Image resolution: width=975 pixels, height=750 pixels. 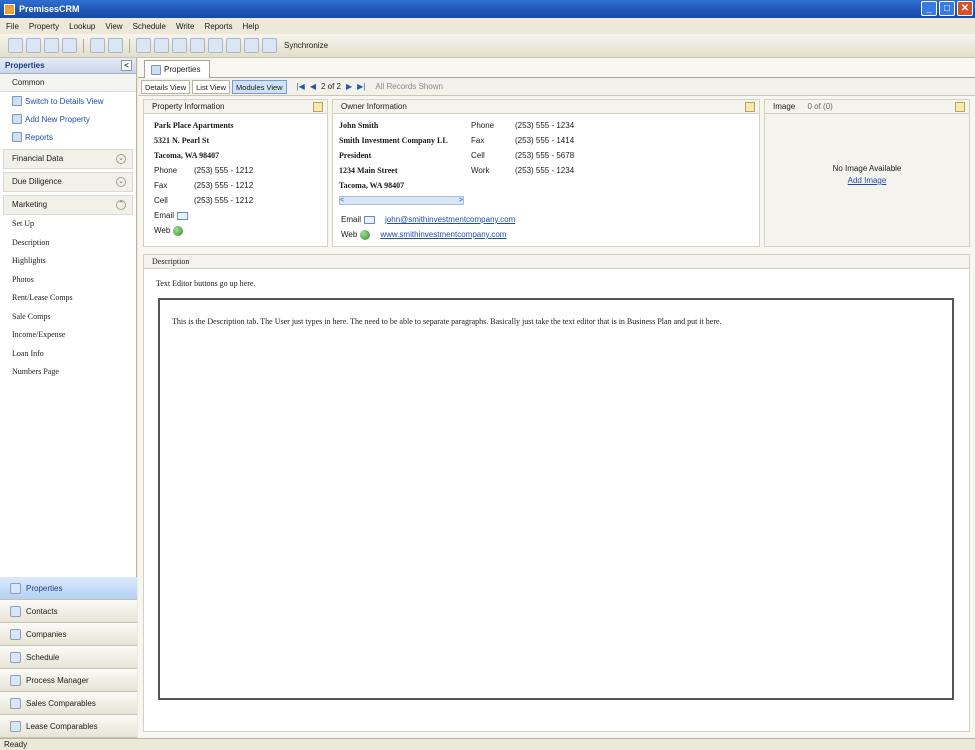 What do you see at coordinates (57, 119) in the screenshot?
I see `action-label: Add New Property` at bounding box center [57, 119].